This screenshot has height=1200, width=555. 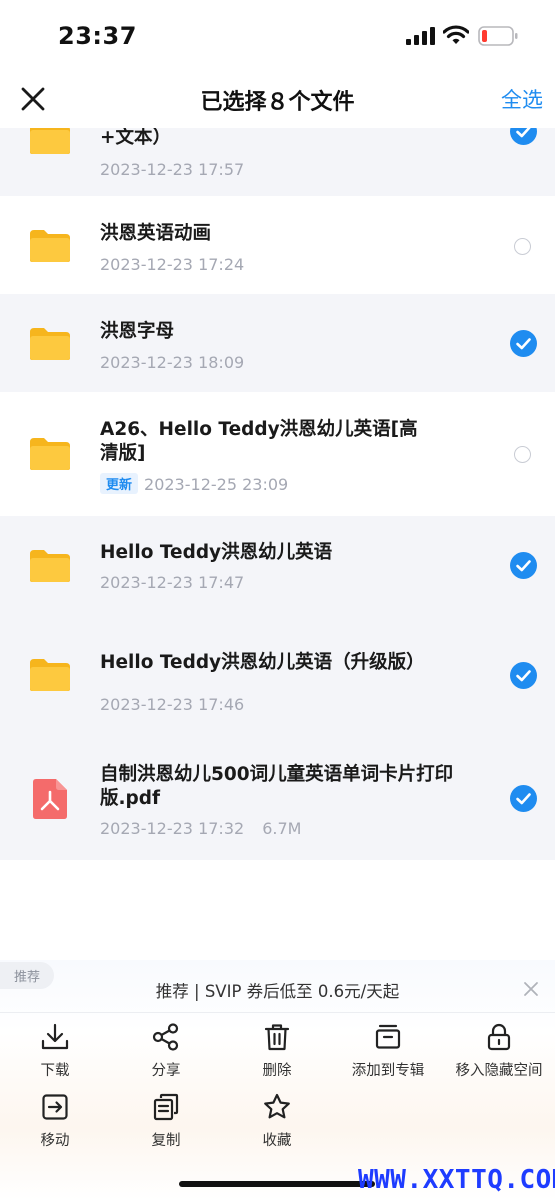 I want to click on favorite-button: 收藏, so click(x=277, y=1121).